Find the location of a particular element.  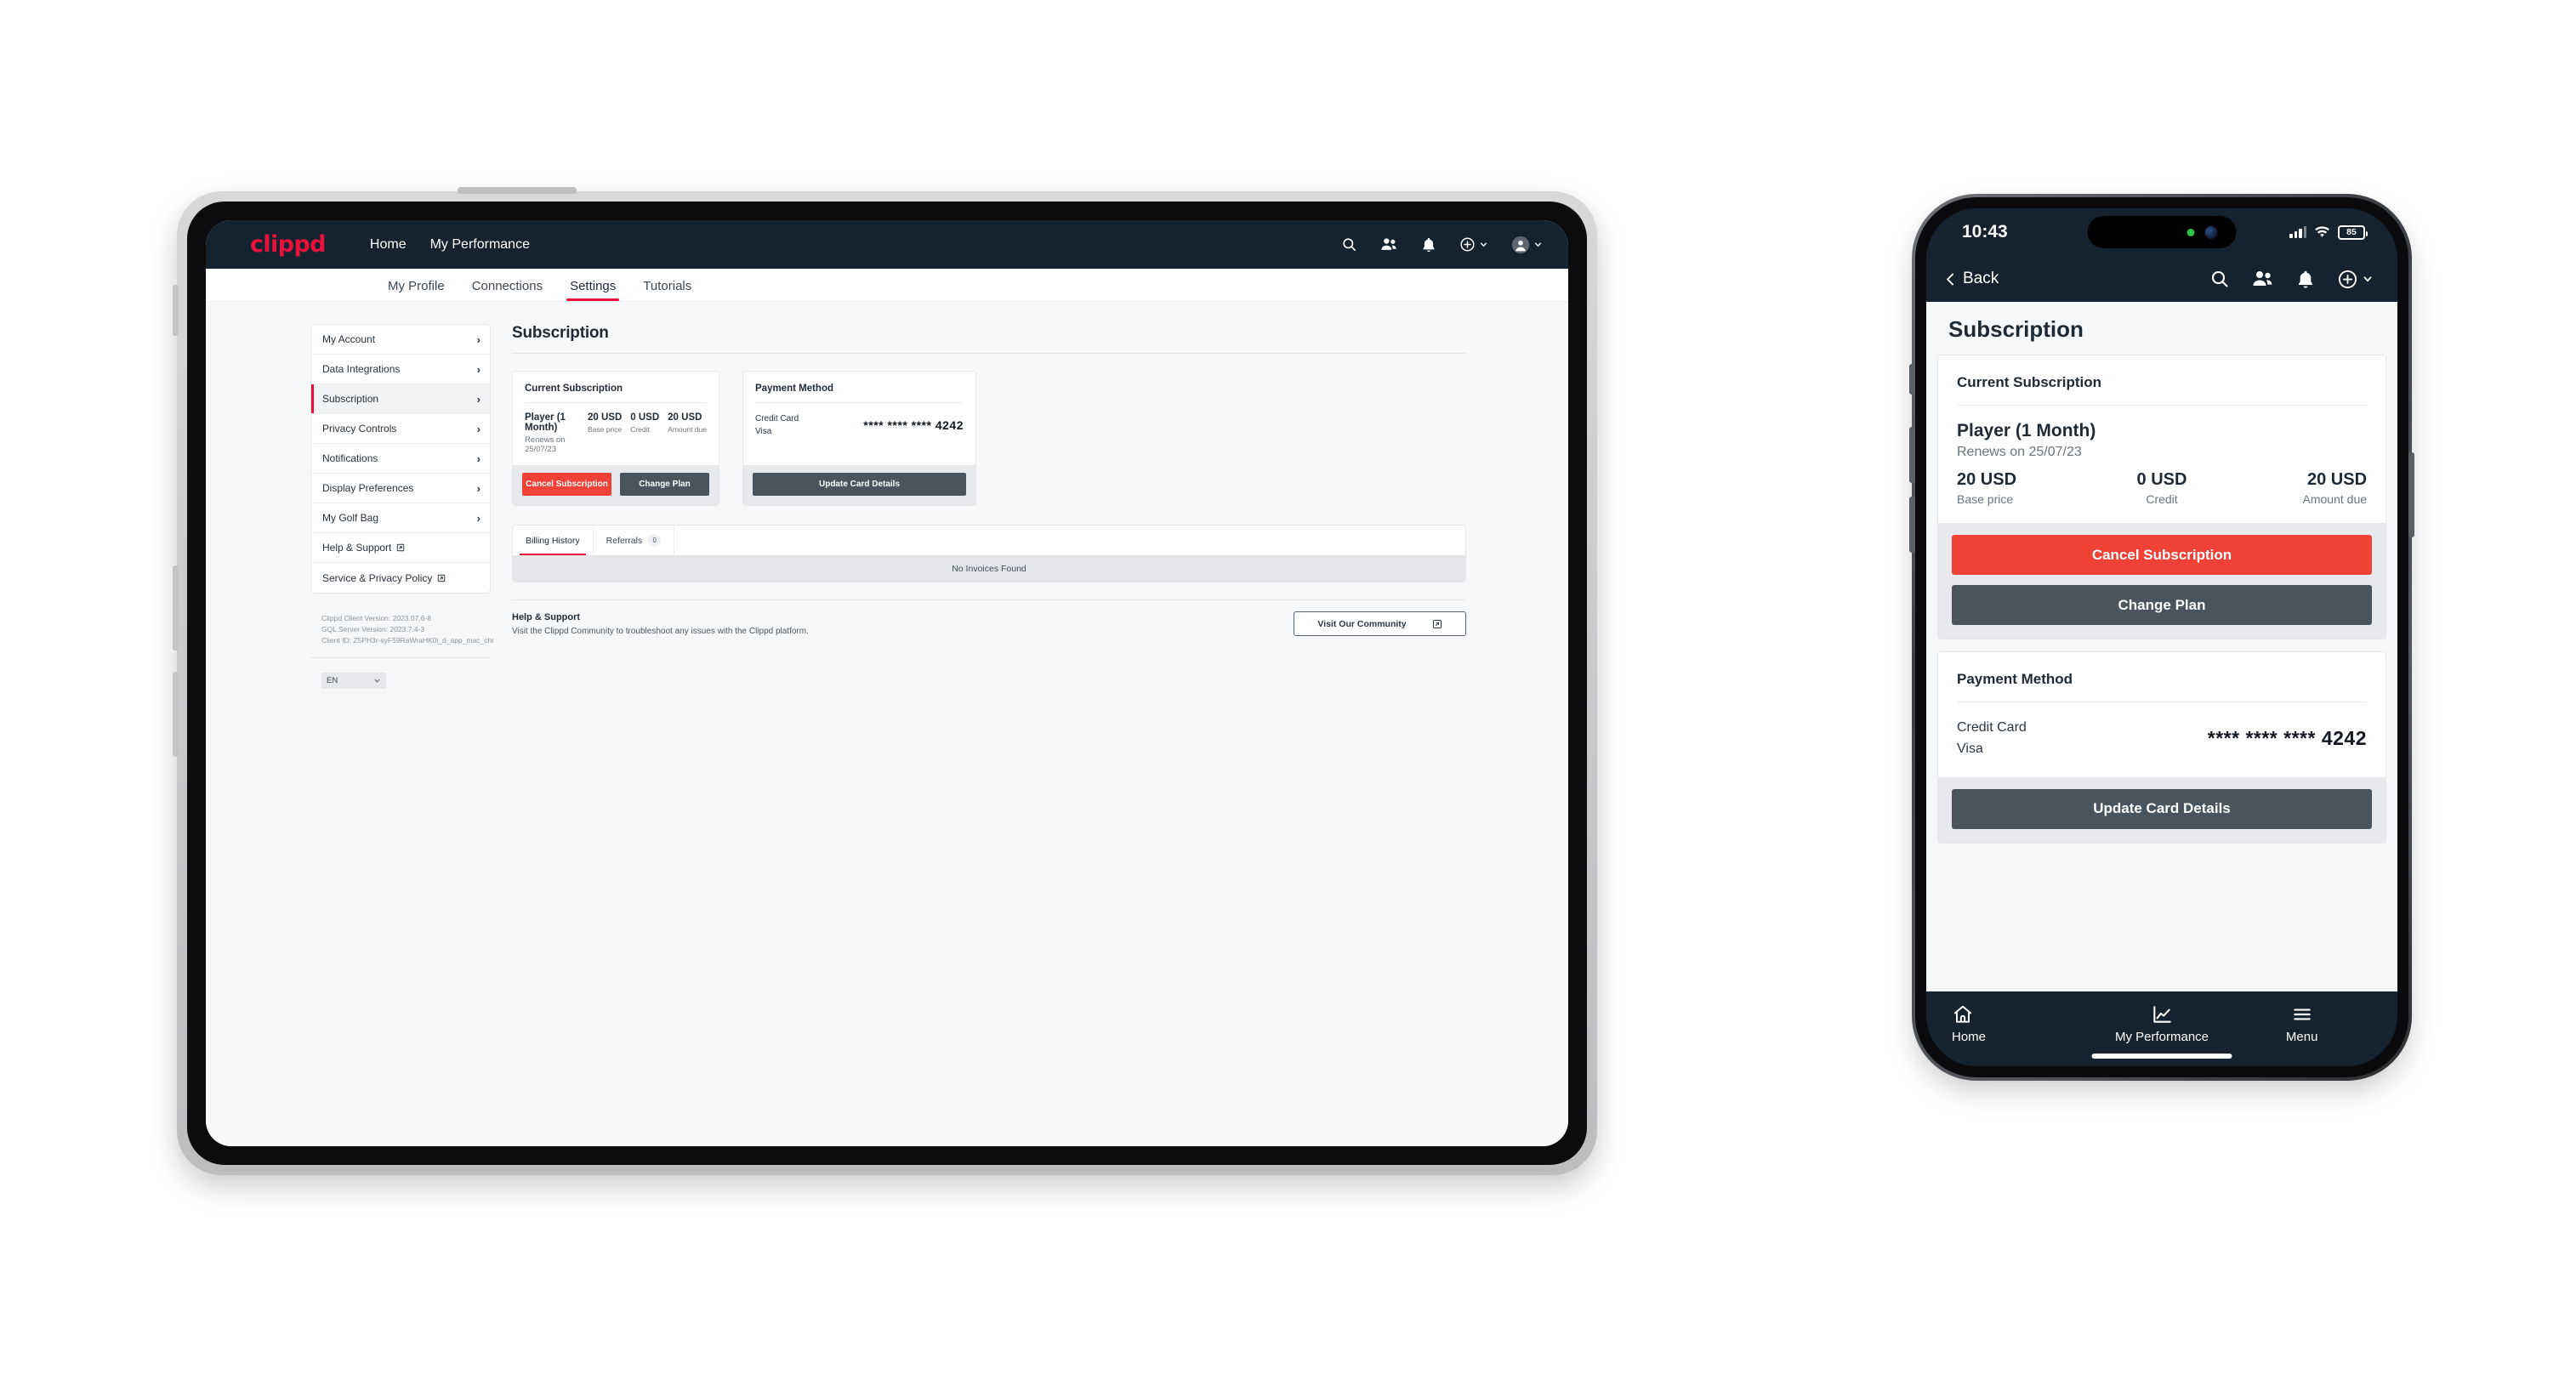

clippd-logo: clippd is located at coordinates (288, 244).